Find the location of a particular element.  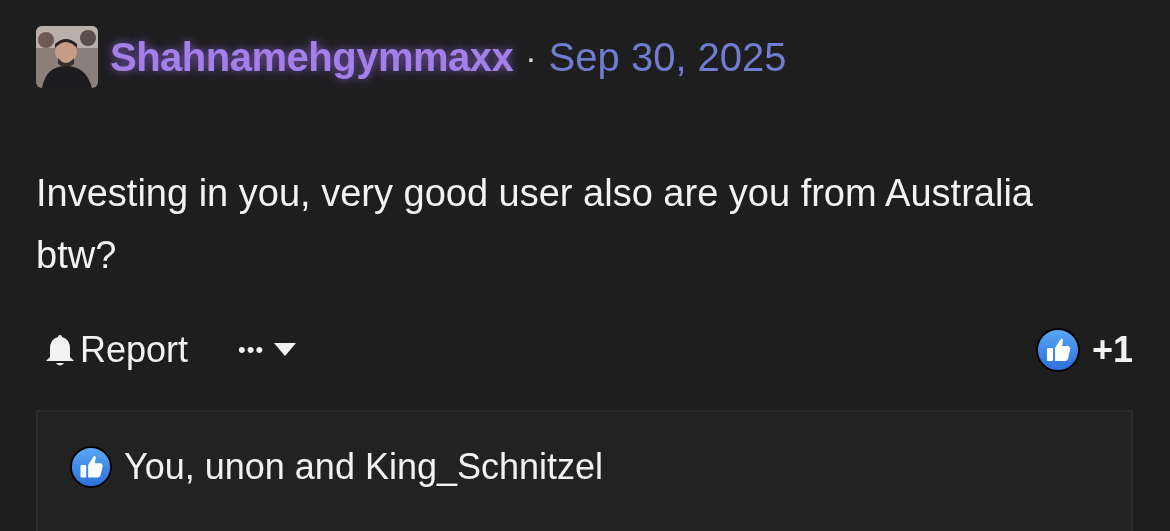

post-date: Sep 30, 2025 is located at coordinates (667, 57).